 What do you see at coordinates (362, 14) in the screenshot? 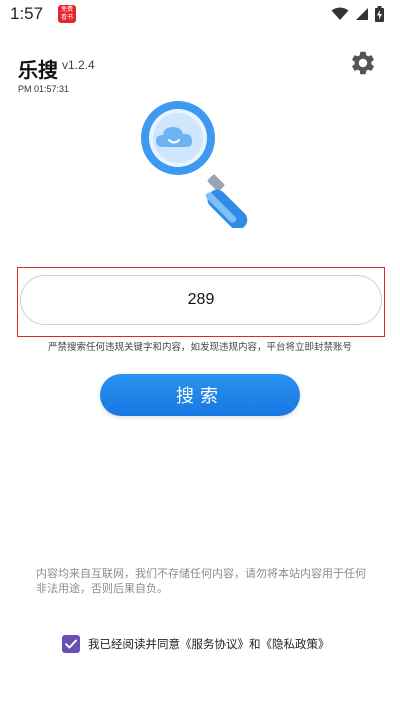
I see `signal-icon` at bounding box center [362, 14].